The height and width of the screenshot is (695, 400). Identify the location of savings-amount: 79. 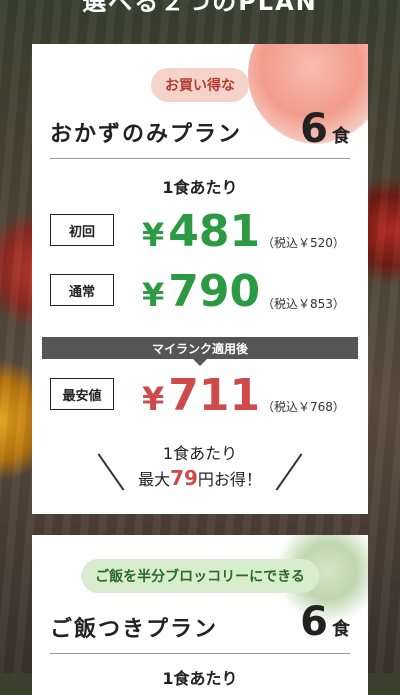
(184, 478).